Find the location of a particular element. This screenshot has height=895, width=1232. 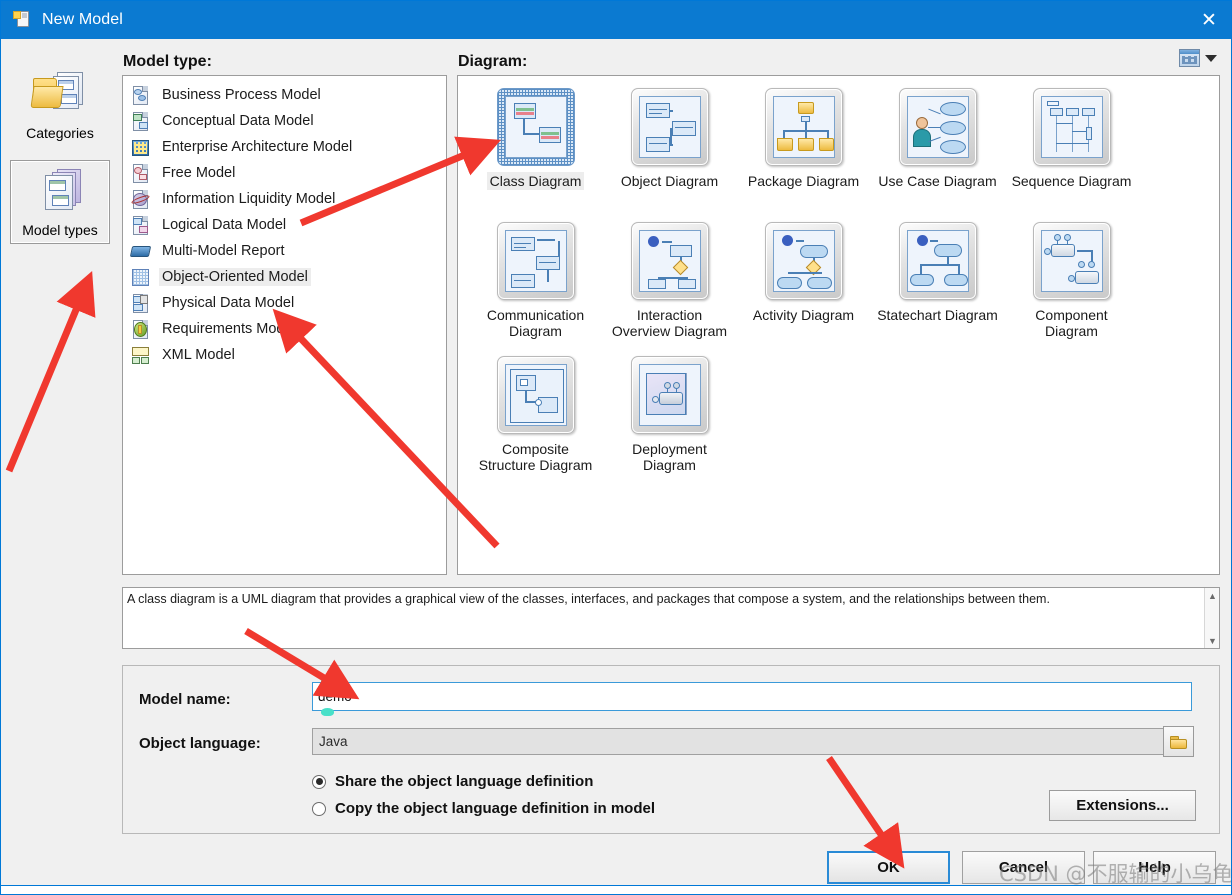

diagram-item: Sequence Diagram is located at coordinates (1071, 139).